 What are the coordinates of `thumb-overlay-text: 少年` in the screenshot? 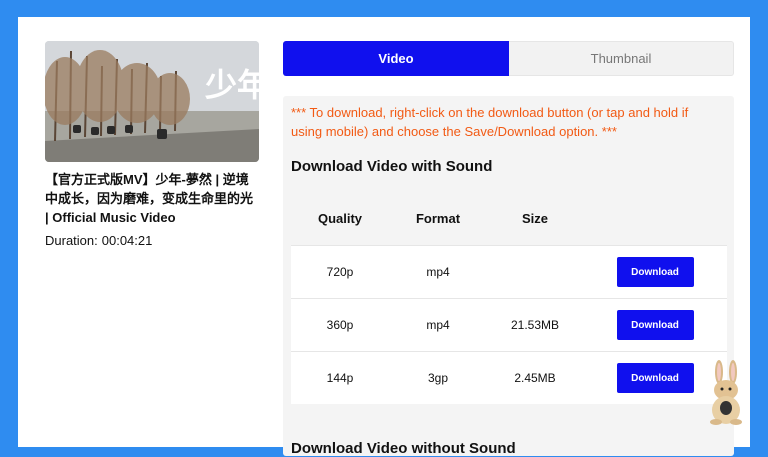 It's located at (232, 85).